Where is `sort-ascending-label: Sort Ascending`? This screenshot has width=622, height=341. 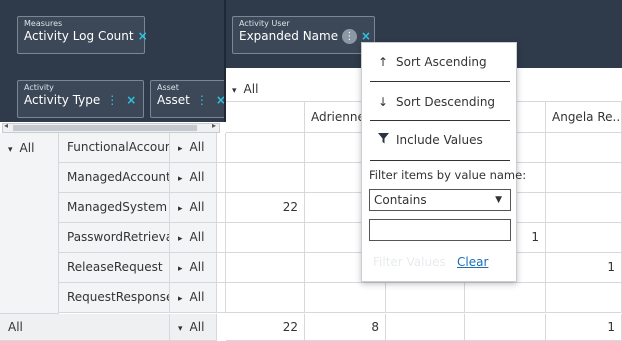
sort-ascending-label: Sort Ascending is located at coordinates (441, 62).